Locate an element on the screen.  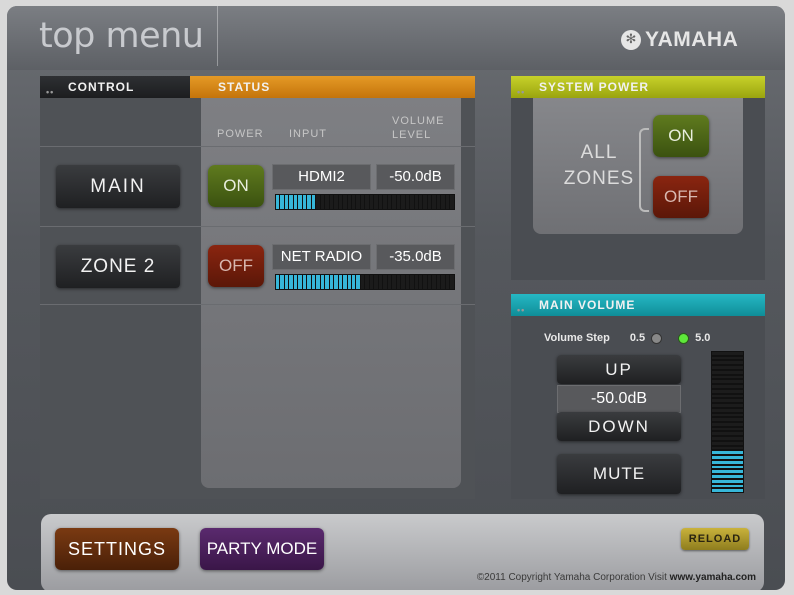
all-zones-label: ALL ZONES is located at coordinates (599, 166).